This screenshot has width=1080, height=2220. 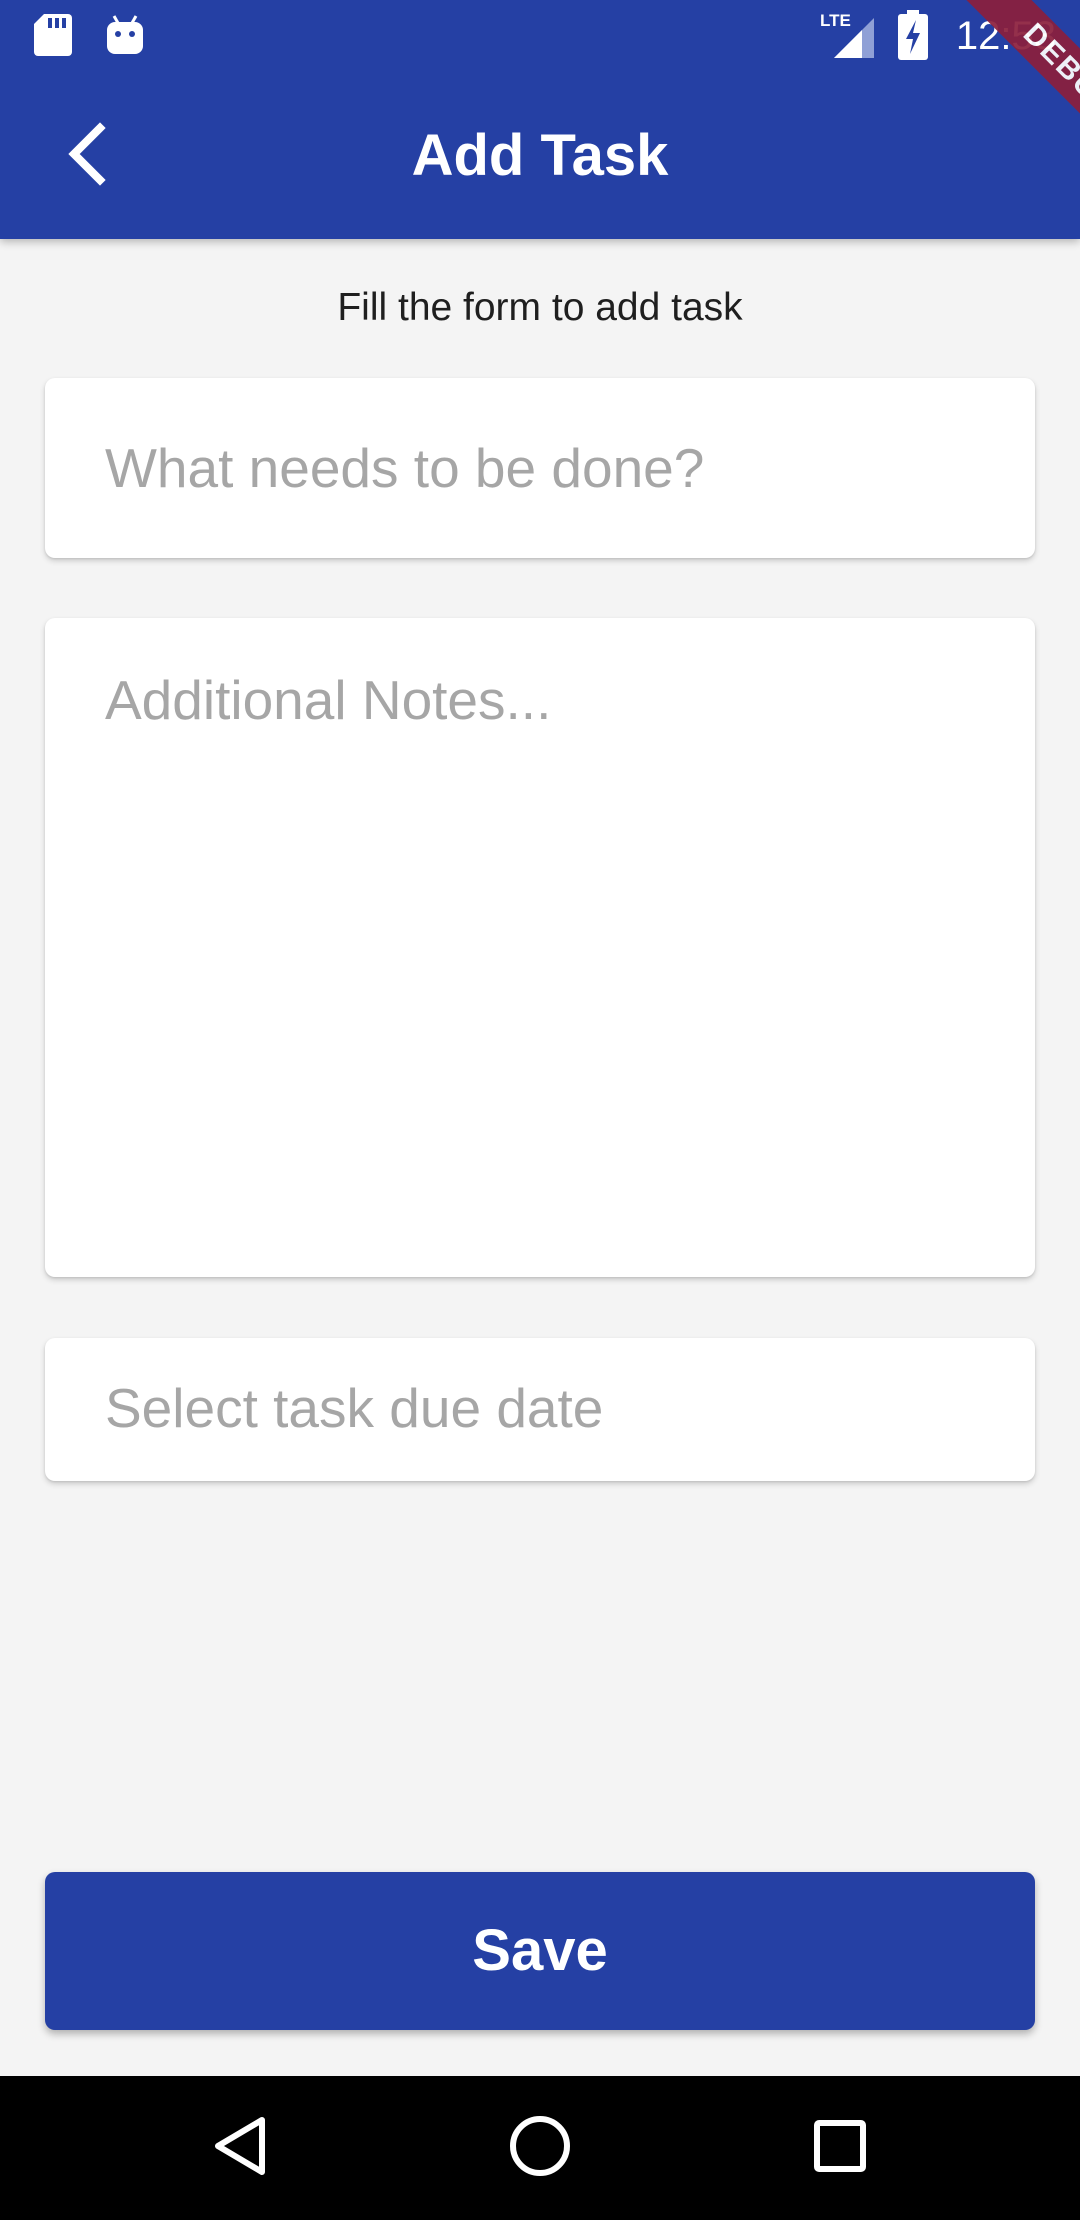 I want to click on top-app-bar: LTE 12:53 Add Task, so click(x=540, y=119).